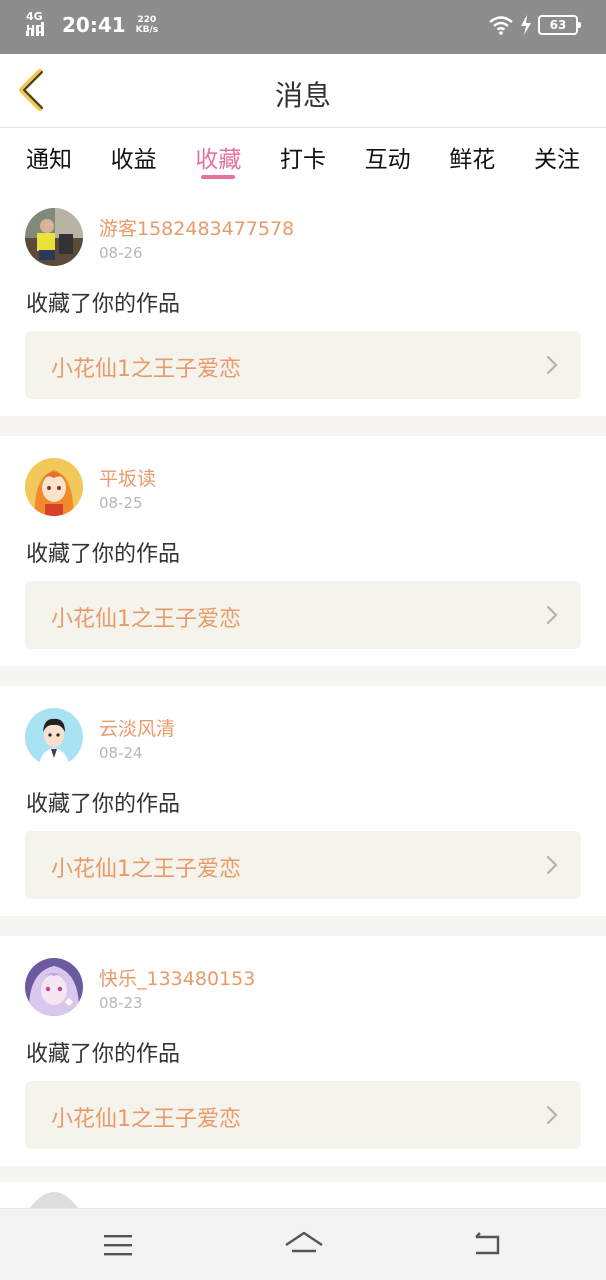 This screenshot has width=606, height=1280. I want to click on menu-icon, so click(118, 1245).